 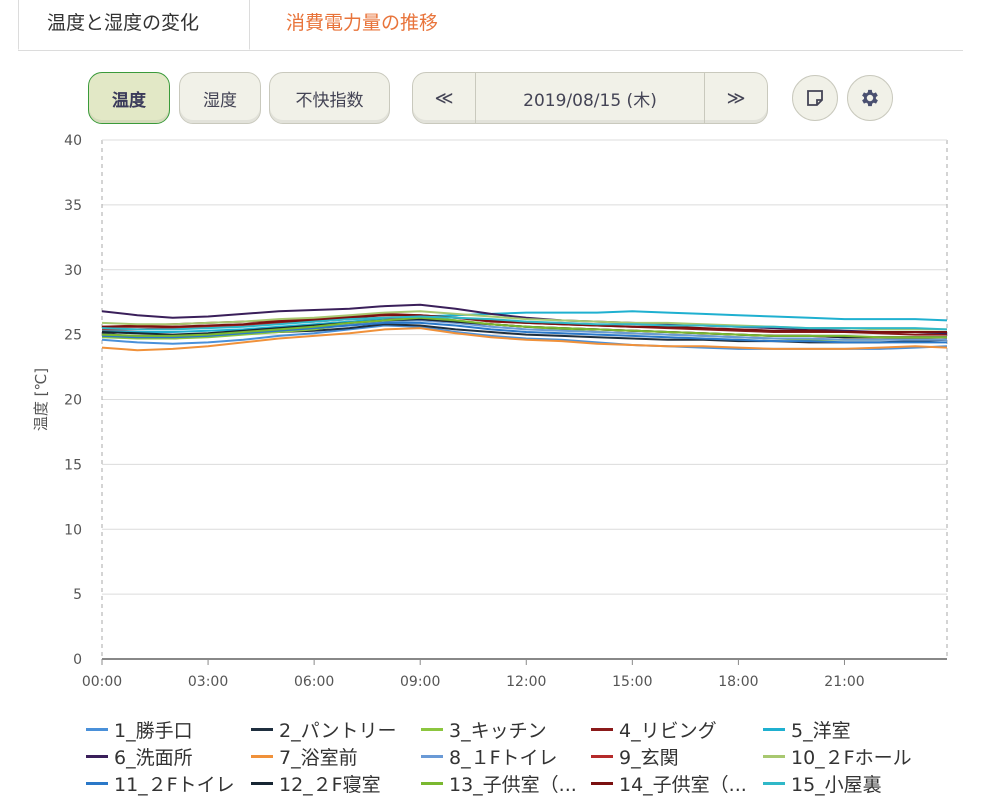 What do you see at coordinates (153, 731) in the screenshot?
I see `legend-label: 1_勝手口` at bounding box center [153, 731].